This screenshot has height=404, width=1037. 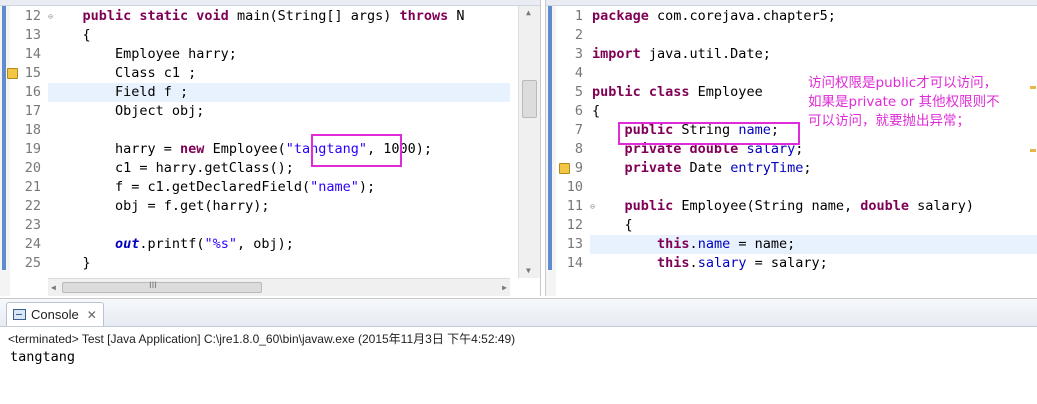 I want to click on line-number: 15, so click(x=25, y=73).